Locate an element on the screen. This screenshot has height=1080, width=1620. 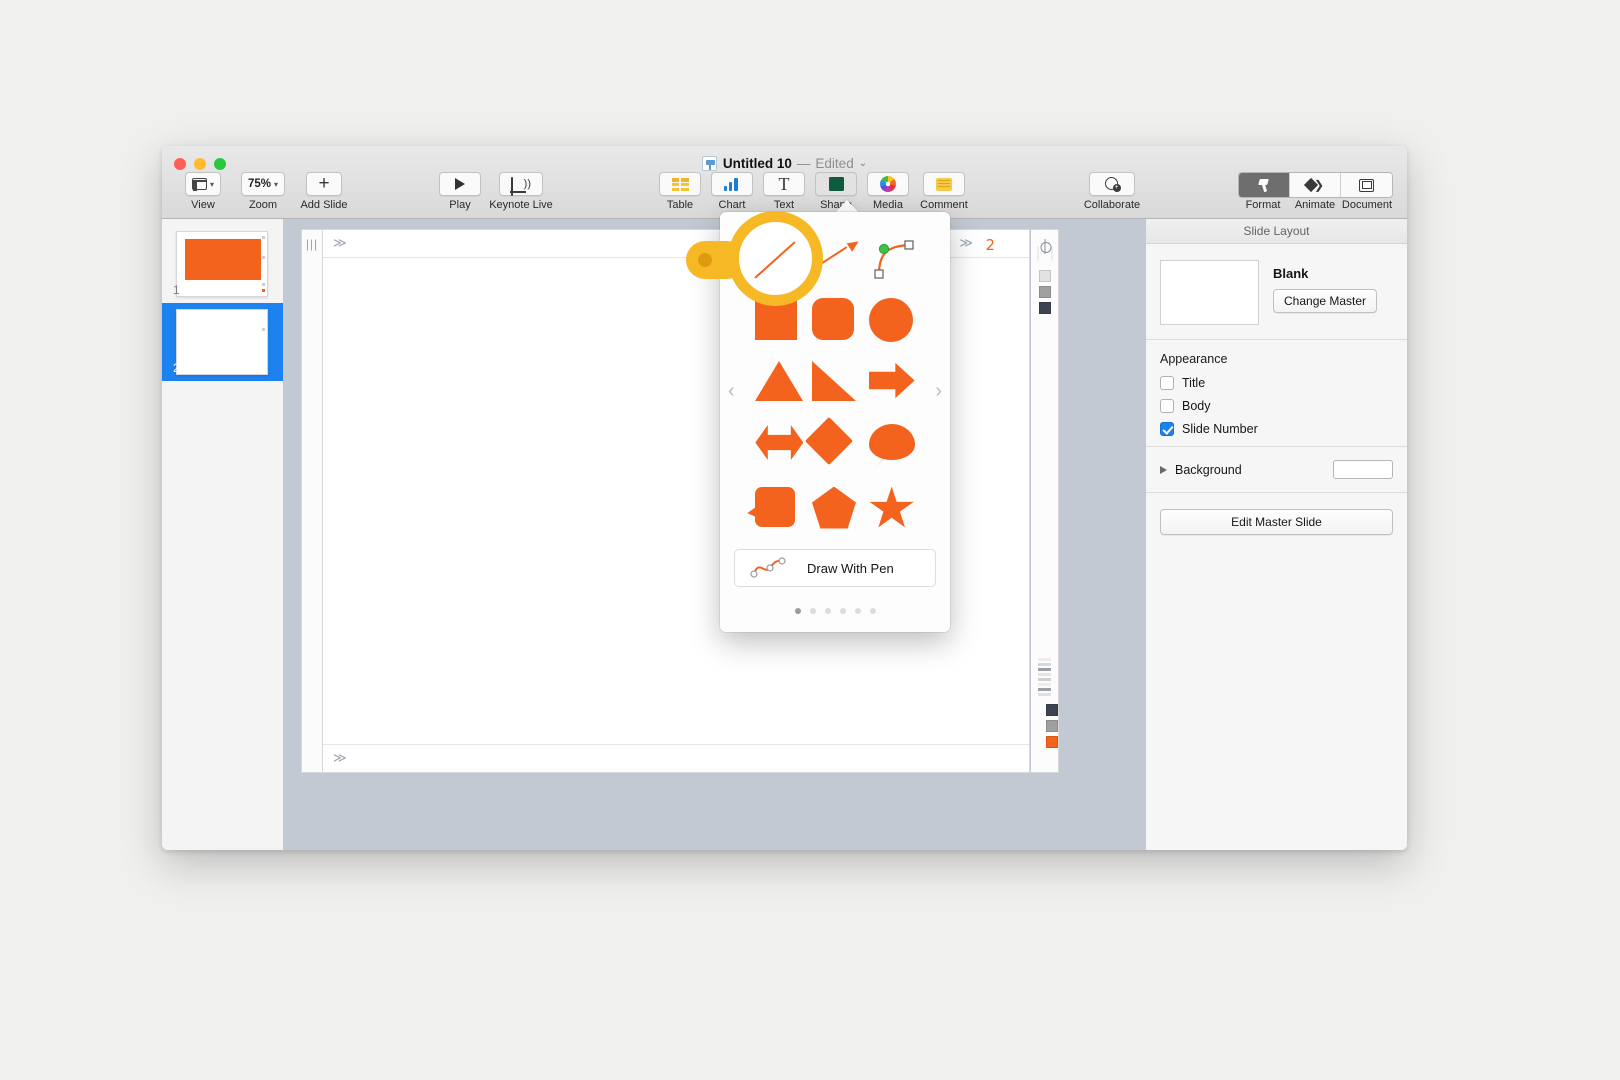
document-title: Untitled 10 — Edited ⌄ is located at coordinates (784, 163).